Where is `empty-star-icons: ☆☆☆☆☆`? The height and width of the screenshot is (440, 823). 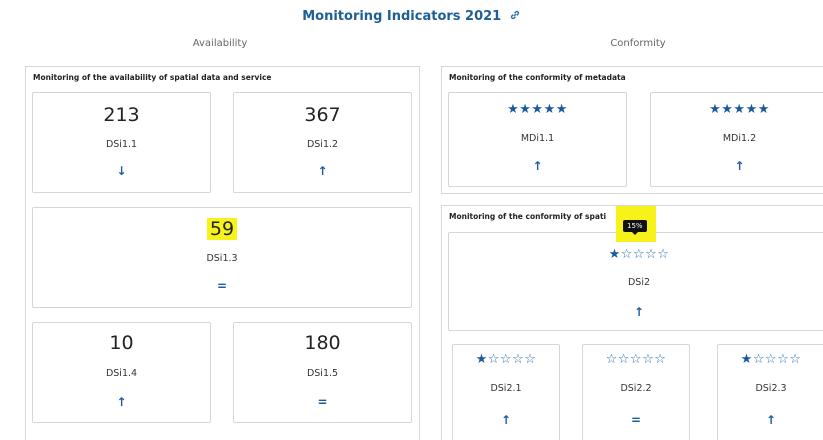 empty-star-icons: ☆☆☆☆☆ is located at coordinates (636, 359).